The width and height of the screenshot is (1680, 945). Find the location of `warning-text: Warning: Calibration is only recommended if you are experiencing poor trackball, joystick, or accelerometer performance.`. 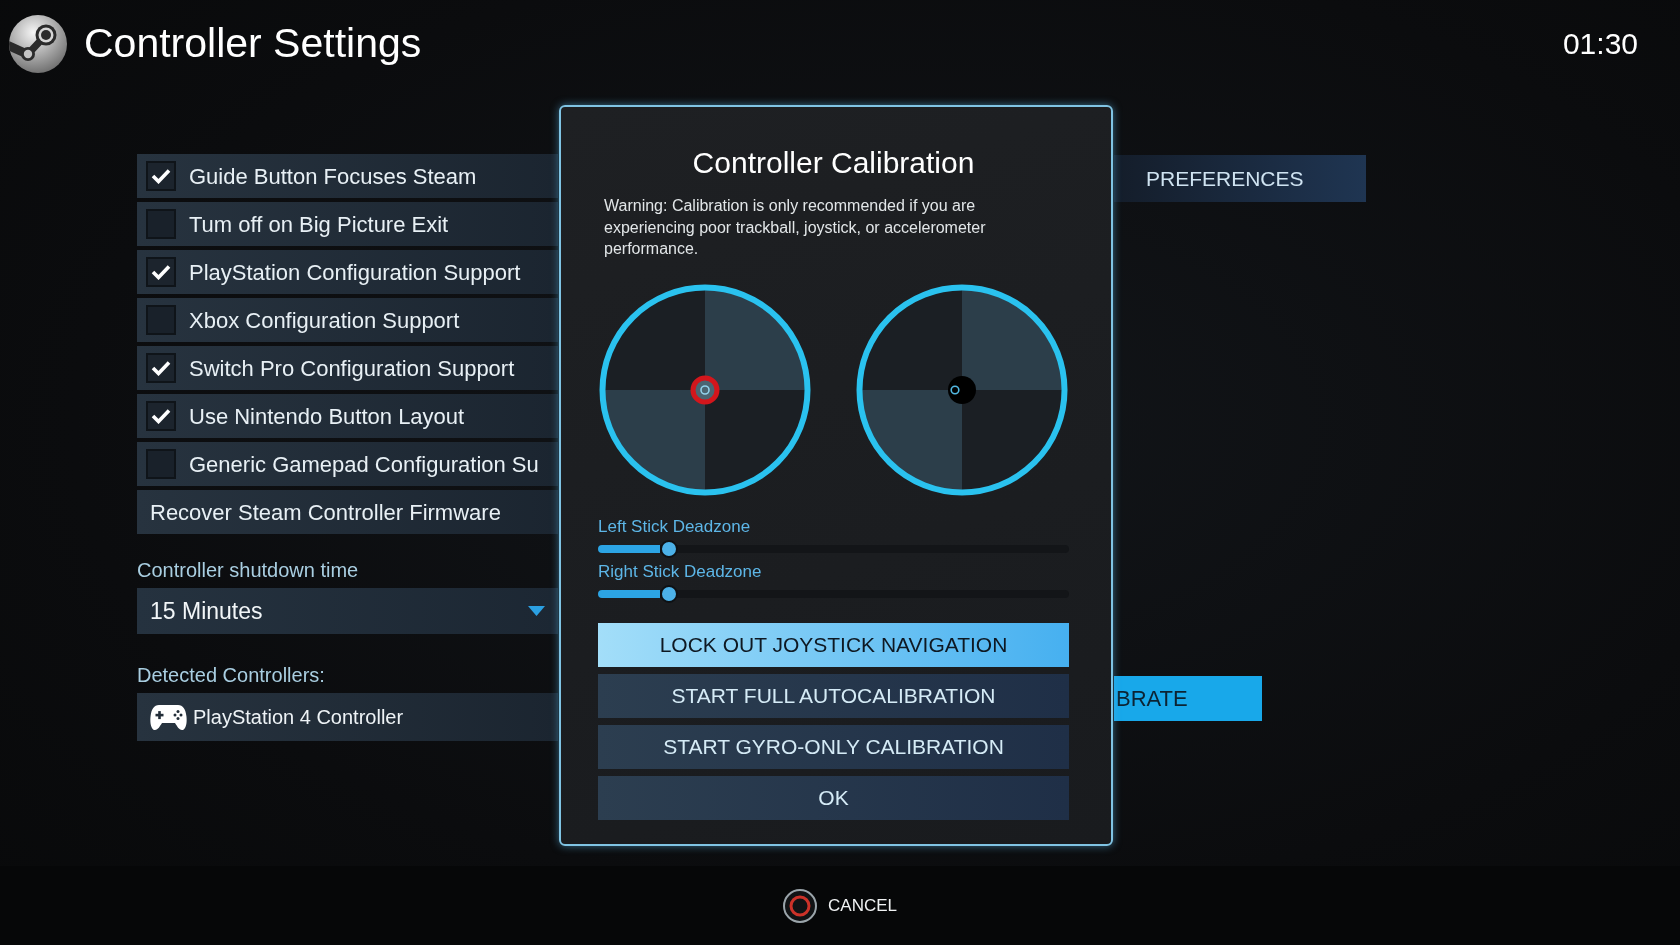

warning-text: Warning: Calibration is only recommended if you are experiencing poor trackball, joystick, or accelerometer performance. is located at coordinates (795, 227).